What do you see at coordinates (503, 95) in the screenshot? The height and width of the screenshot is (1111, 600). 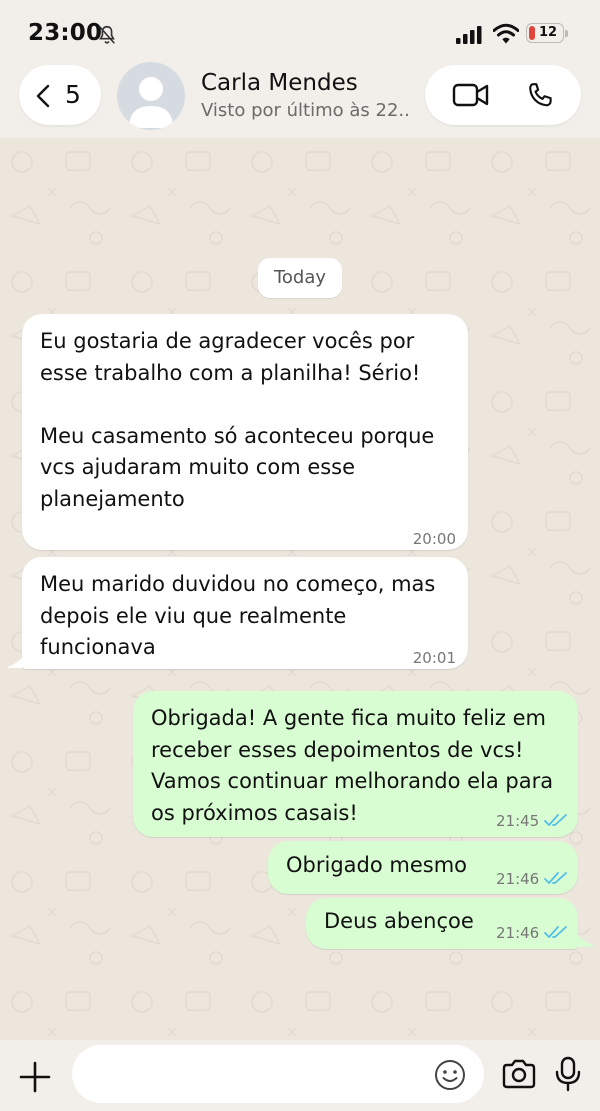 I see `call-actions` at bounding box center [503, 95].